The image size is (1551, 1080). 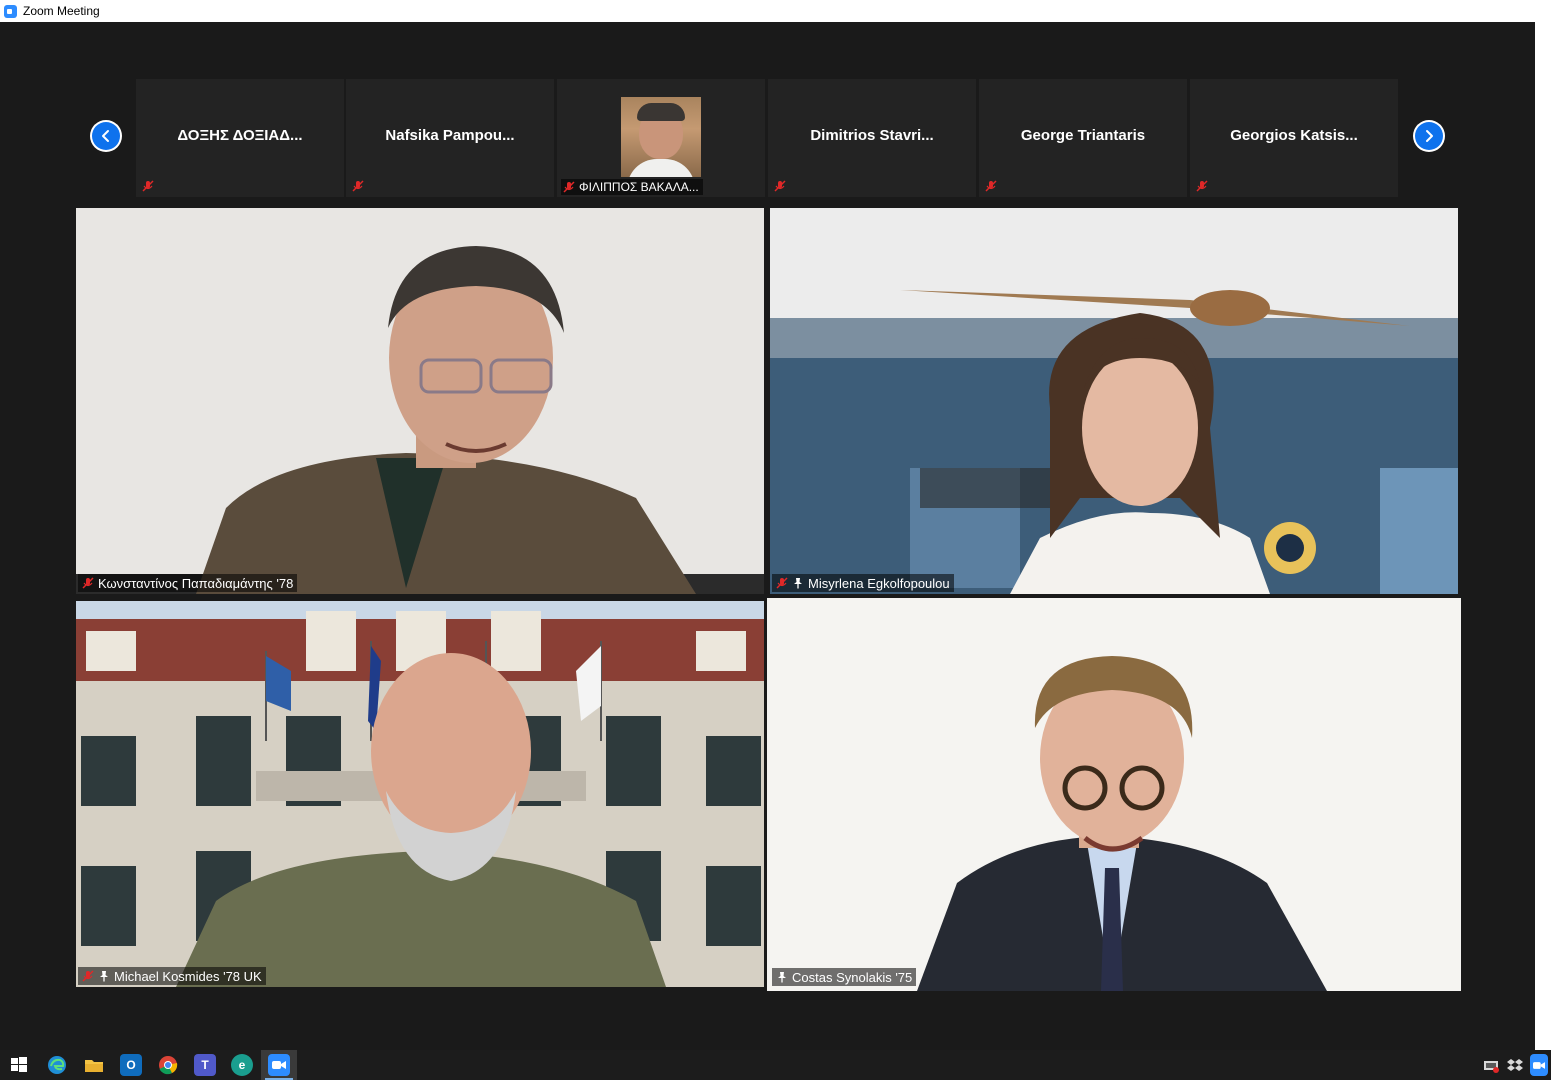 I want to click on participant-thumb: George Triantaris, so click(x=1083, y=138).